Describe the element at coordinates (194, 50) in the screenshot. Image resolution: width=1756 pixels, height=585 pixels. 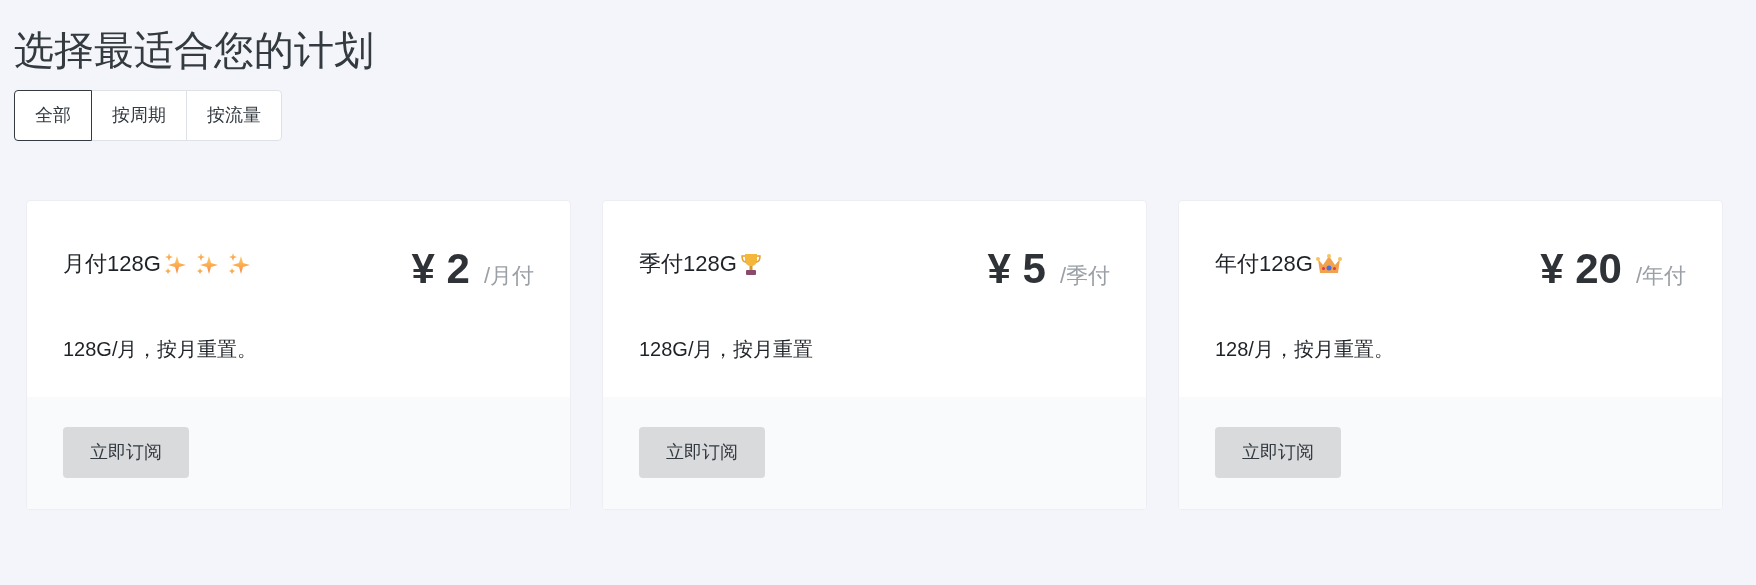
I see `page-title: 选择最适合您的计划` at that location.